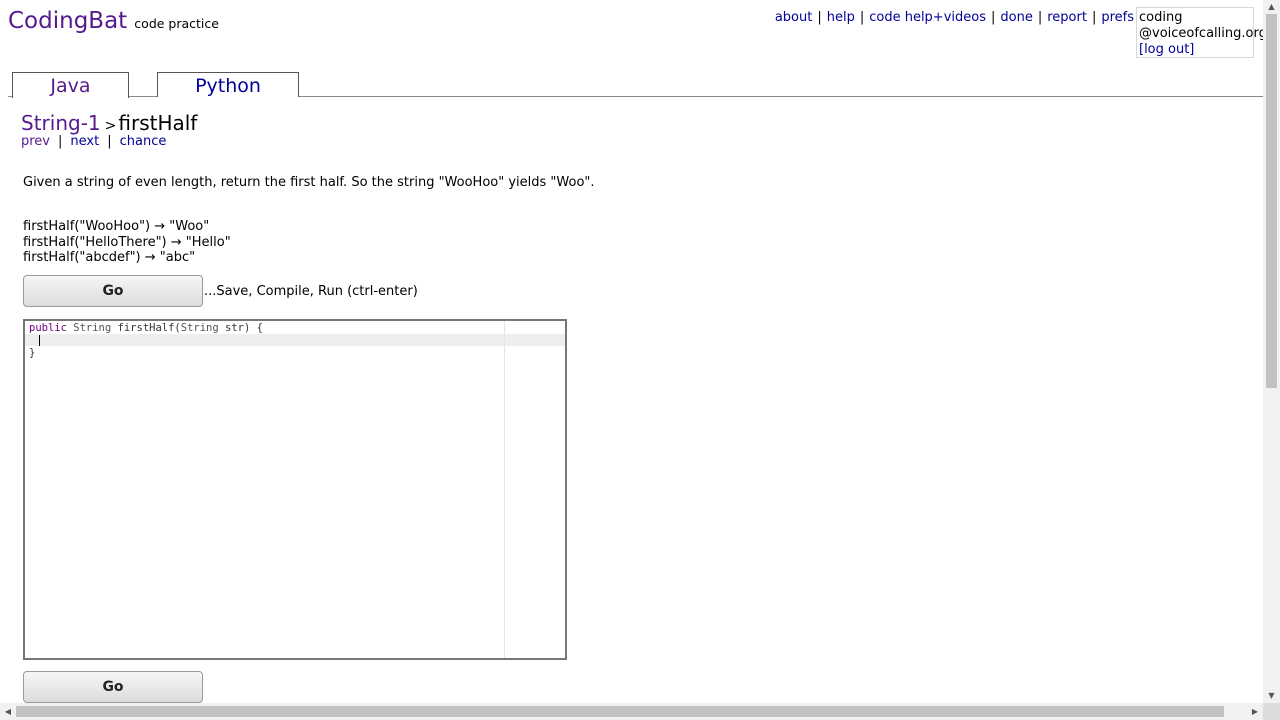 This screenshot has height=720, width=1280. What do you see at coordinates (1117, 17) in the screenshot?
I see `nav-prefs-link: prefs` at bounding box center [1117, 17].